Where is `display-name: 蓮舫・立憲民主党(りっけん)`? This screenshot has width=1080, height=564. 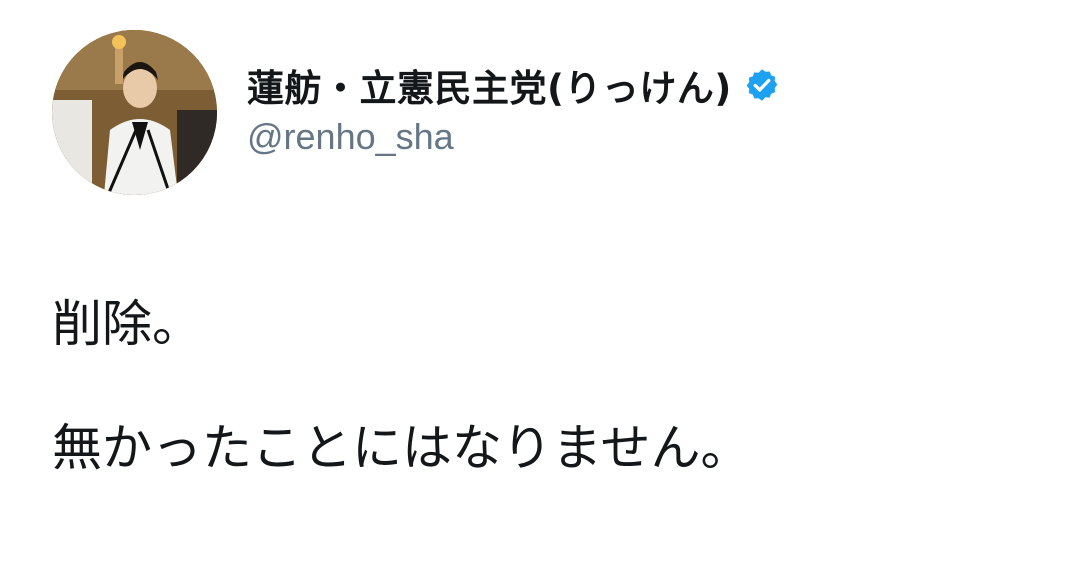 display-name: 蓮舫・立憲民主党(りっけん) is located at coordinates (489, 85).